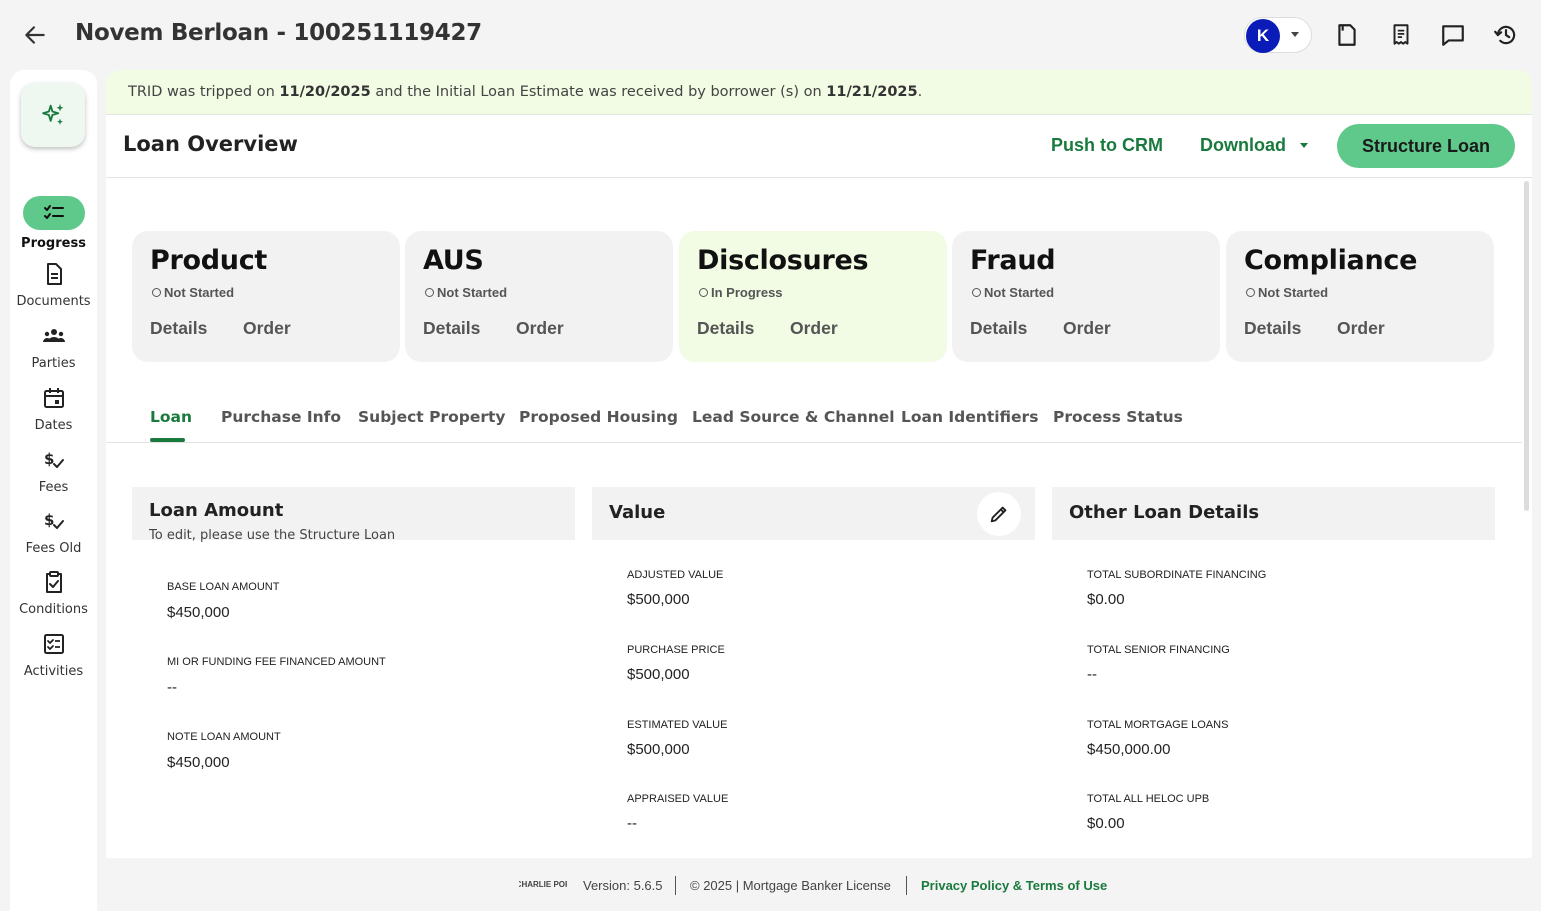 The height and width of the screenshot is (911, 1541). What do you see at coordinates (598, 417) in the screenshot?
I see `tab-proposed-housing: Proposed Housing` at bounding box center [598, 417].